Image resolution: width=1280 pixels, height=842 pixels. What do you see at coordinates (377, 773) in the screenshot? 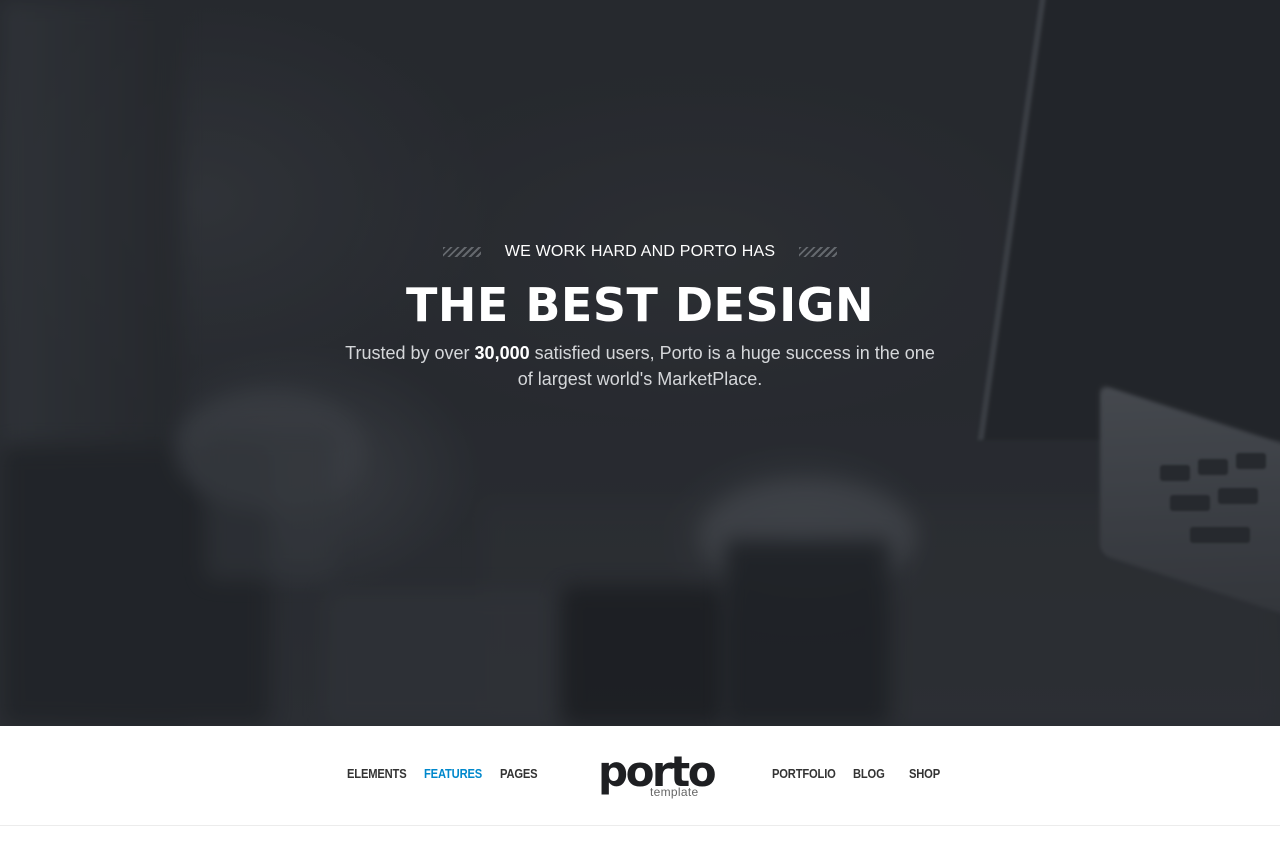
I see `nav-item-elements: ELEMENTS` at bounding box center [377, 773].